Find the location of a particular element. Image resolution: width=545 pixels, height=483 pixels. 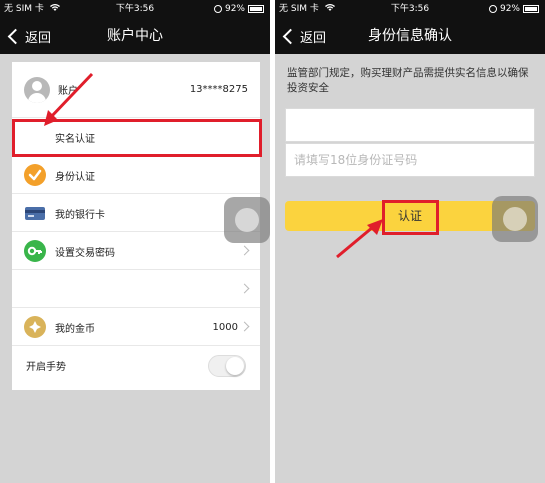

id-number-input is located at coordinates (410, 160).